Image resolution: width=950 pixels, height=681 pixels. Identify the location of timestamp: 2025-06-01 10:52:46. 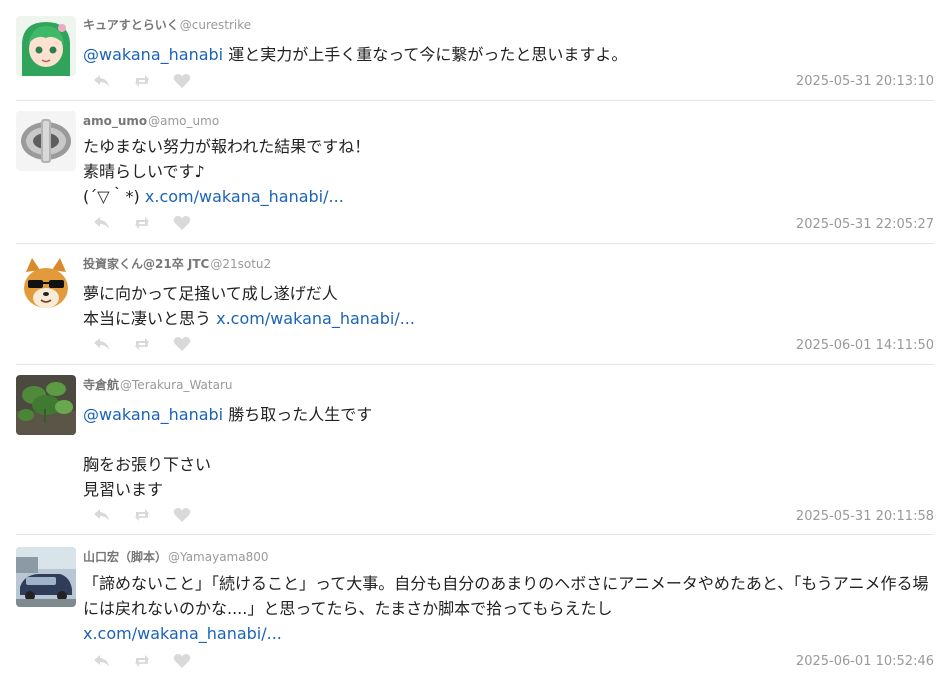
(865, 661).